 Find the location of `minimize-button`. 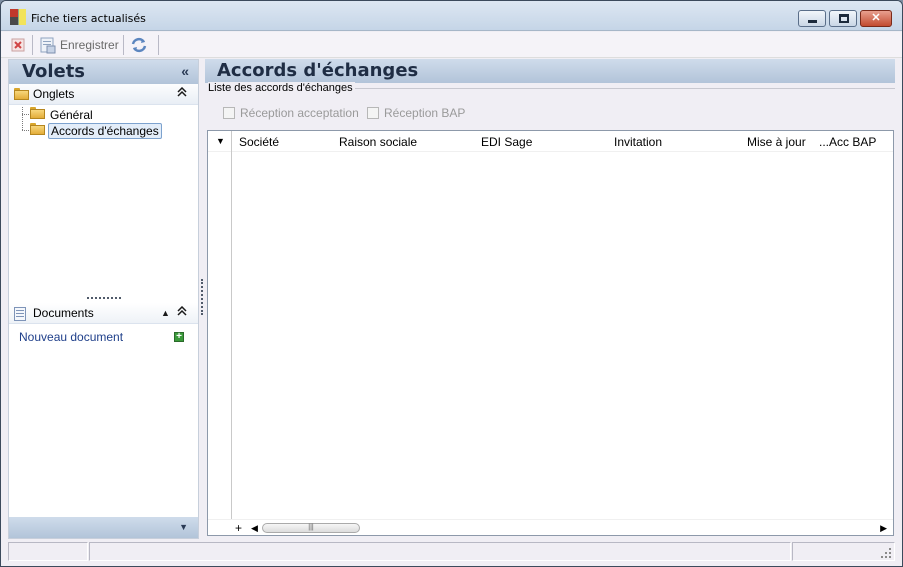

minimize-button is located at coordinates (812, 18).